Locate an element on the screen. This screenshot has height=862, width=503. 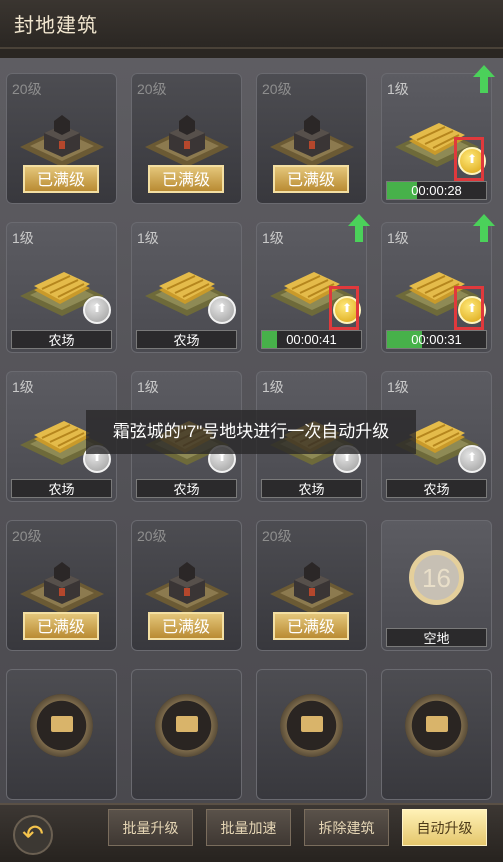
batch-speedup-button: 批量加速 is located at coordinates (248, 827).